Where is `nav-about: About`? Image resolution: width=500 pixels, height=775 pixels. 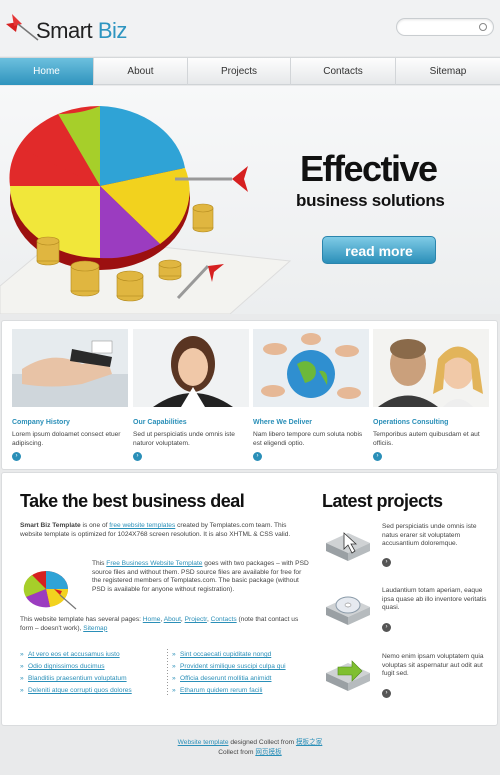 nav-about: About is located at coordinates (141, 71).